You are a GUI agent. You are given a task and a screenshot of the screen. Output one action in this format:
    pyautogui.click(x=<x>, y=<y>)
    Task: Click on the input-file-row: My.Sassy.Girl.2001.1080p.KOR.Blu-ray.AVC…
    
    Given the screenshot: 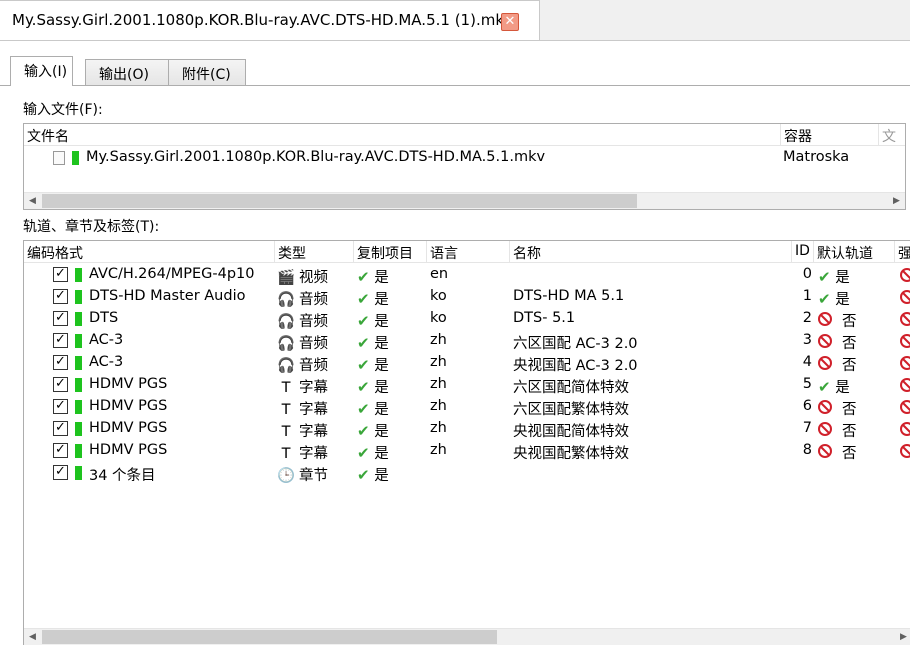 What is the action you would take?
    pyautogui.click(x=464, y=158)
    